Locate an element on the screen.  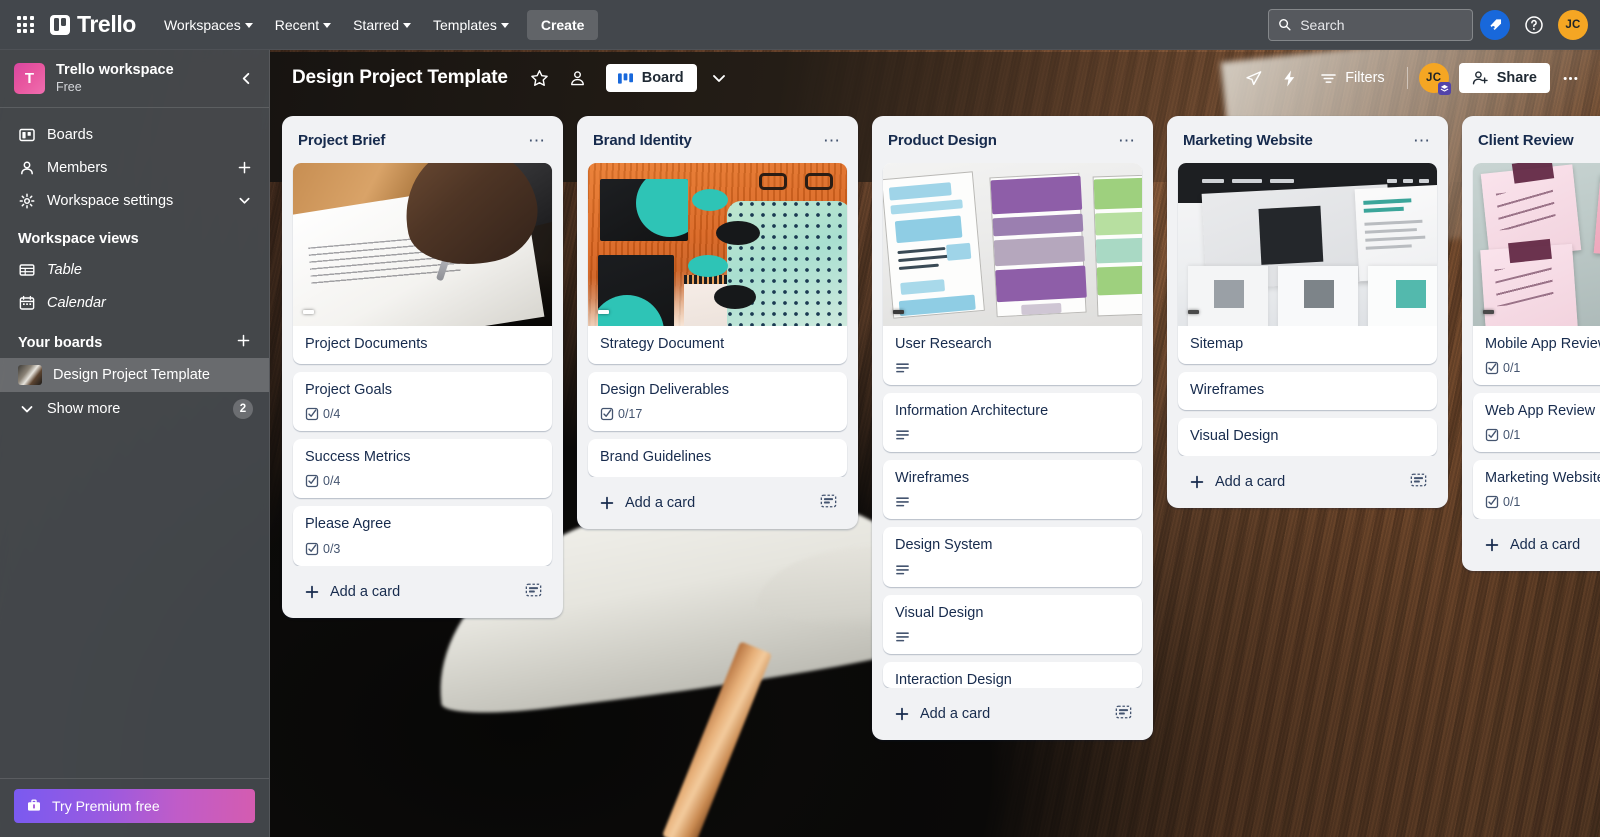
try-premium-free-label: Try Premium free is located at coordinates (106, 806).